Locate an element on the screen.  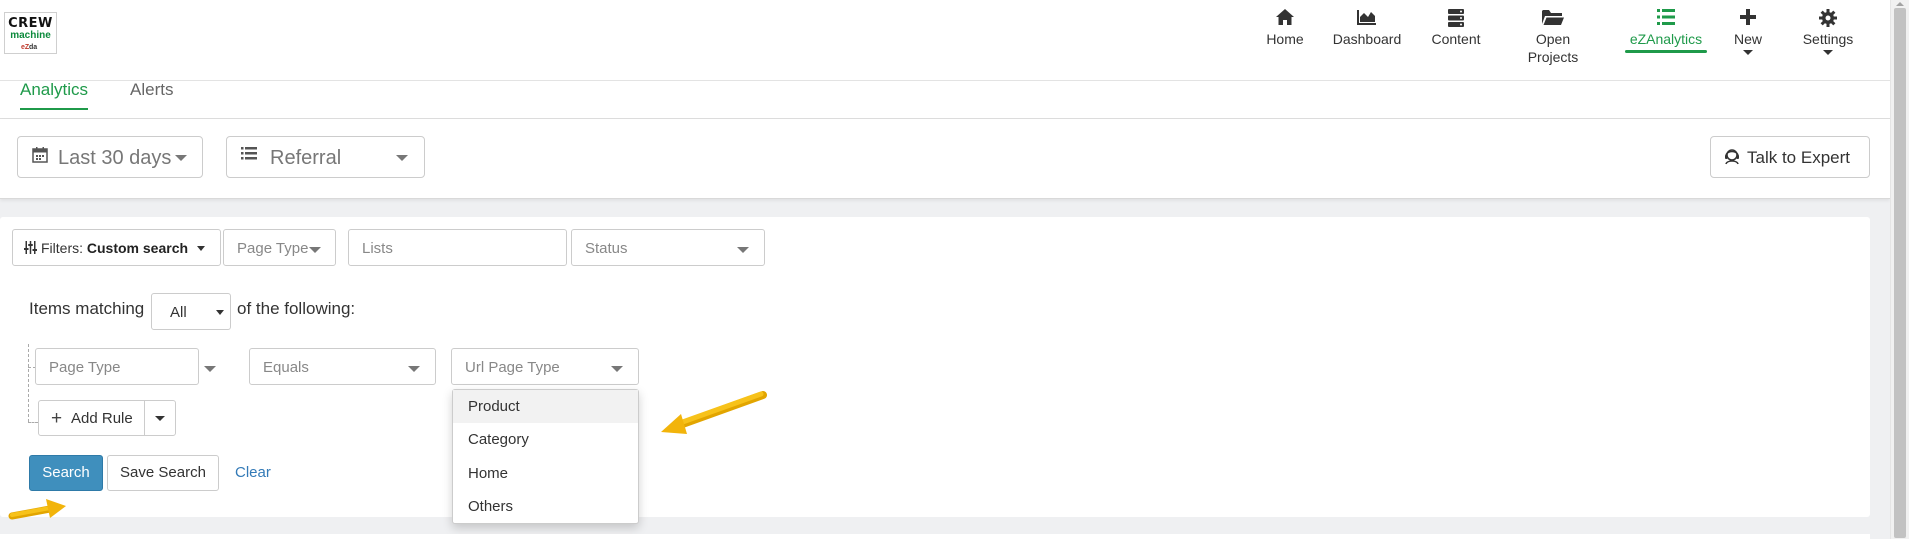
source-select: Referral is located at coordinates (325, 157).